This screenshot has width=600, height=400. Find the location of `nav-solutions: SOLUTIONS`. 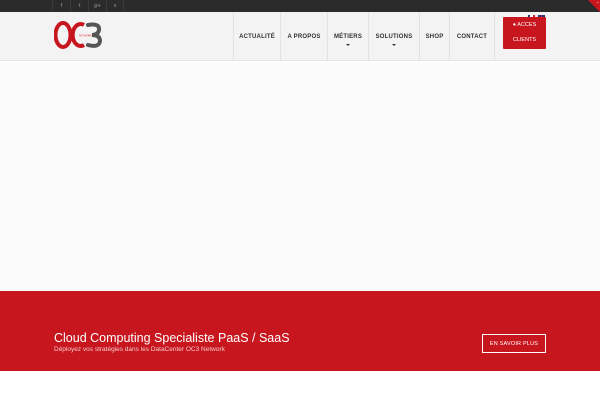

nav-solutions: SOLUTIONS is located at coordinates (393, 36).